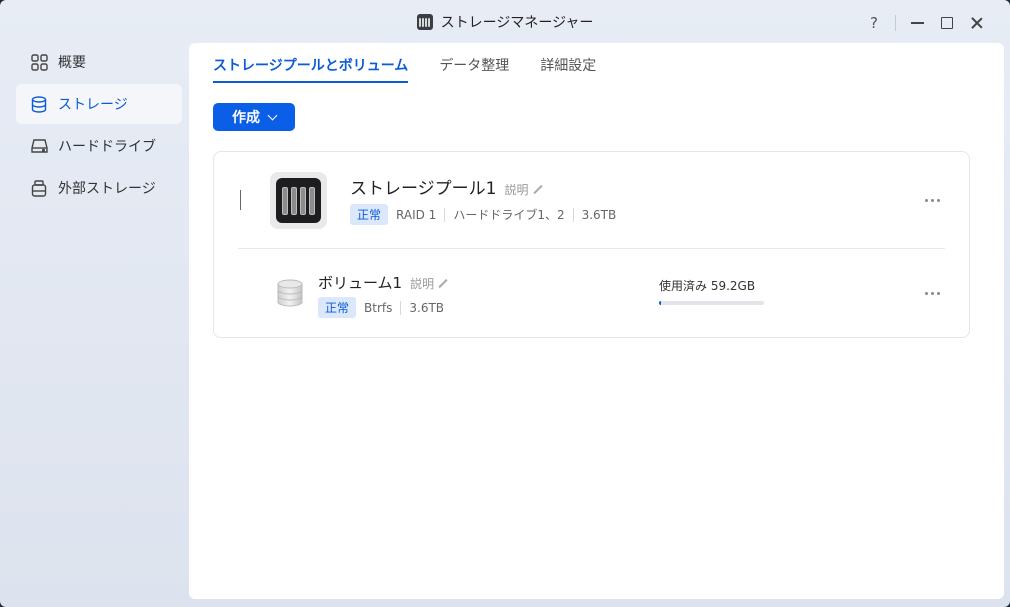 This screenshot has width=1010, height=607. Describe the element at coordinates (427, 307) in the screenshot. I see `volume-size: 3.6TB` at that location.